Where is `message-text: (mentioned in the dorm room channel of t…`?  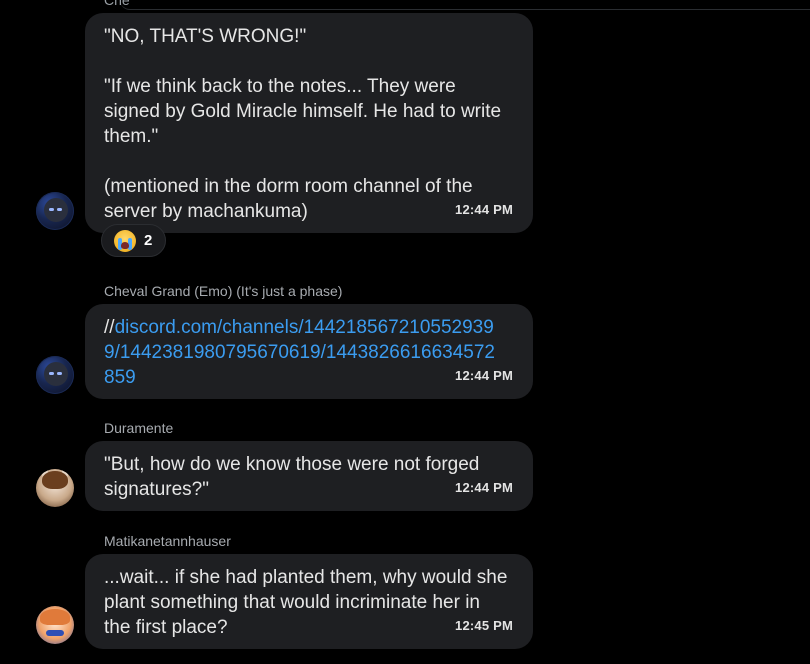
message-text: (mentioned in the dorm room channel of t… is located at coordinates (288, 186).